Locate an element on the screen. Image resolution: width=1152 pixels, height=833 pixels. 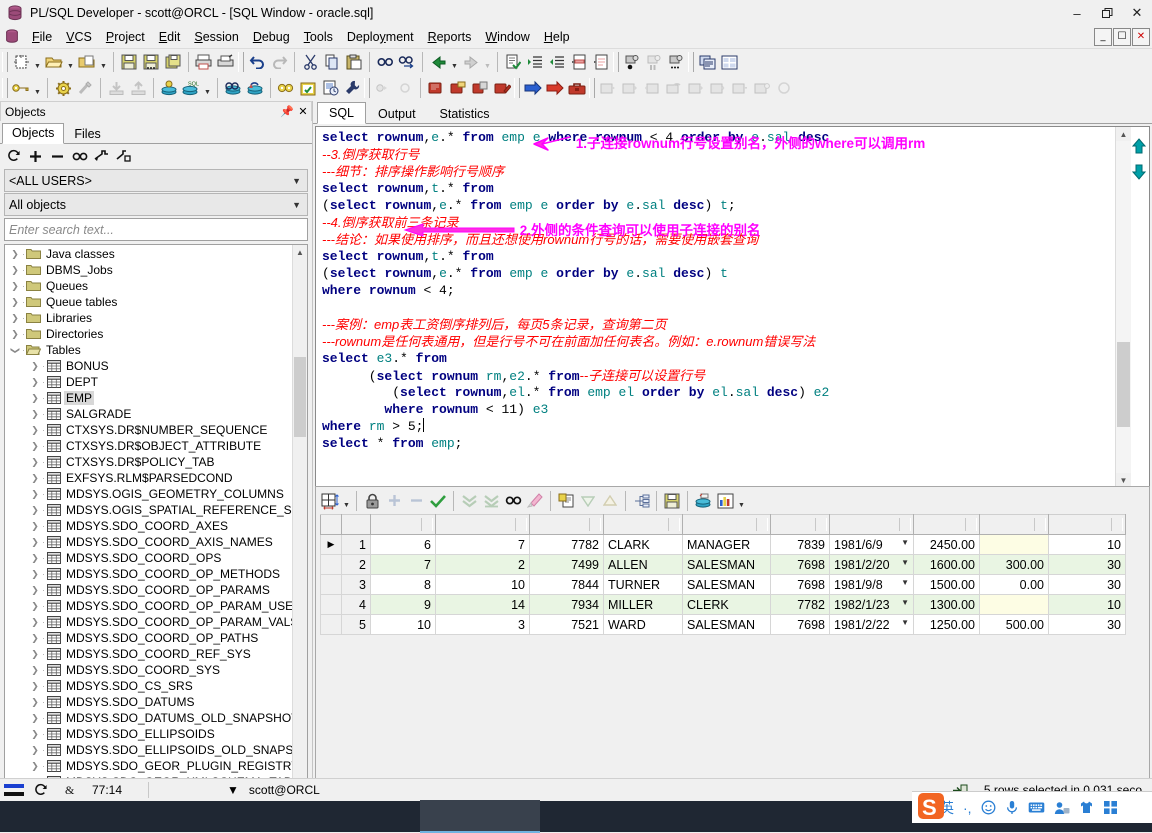
tree-item: ❯ · DBMS_Jobs is located at coordinates (149, 270).